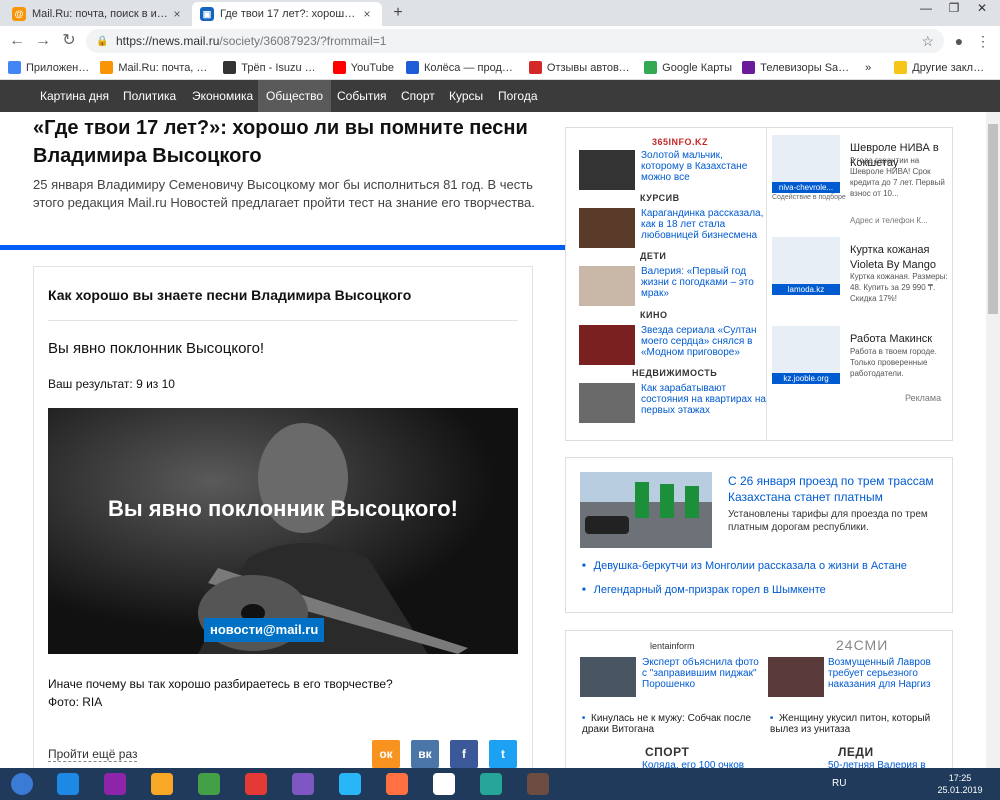 This screenshot has height=800, width=1000. Describe the element at coordinates (959, 41) in the screenshot. I see `account-icon: ●` at that location.